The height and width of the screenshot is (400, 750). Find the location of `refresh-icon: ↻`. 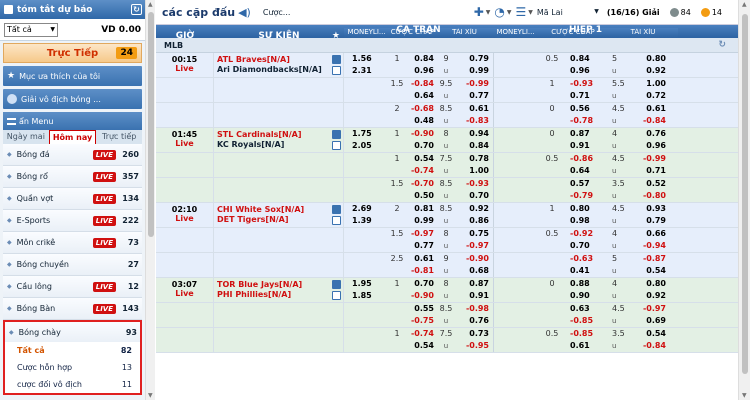

refresh-icon: ↻ is located at coordinates (136, 9).